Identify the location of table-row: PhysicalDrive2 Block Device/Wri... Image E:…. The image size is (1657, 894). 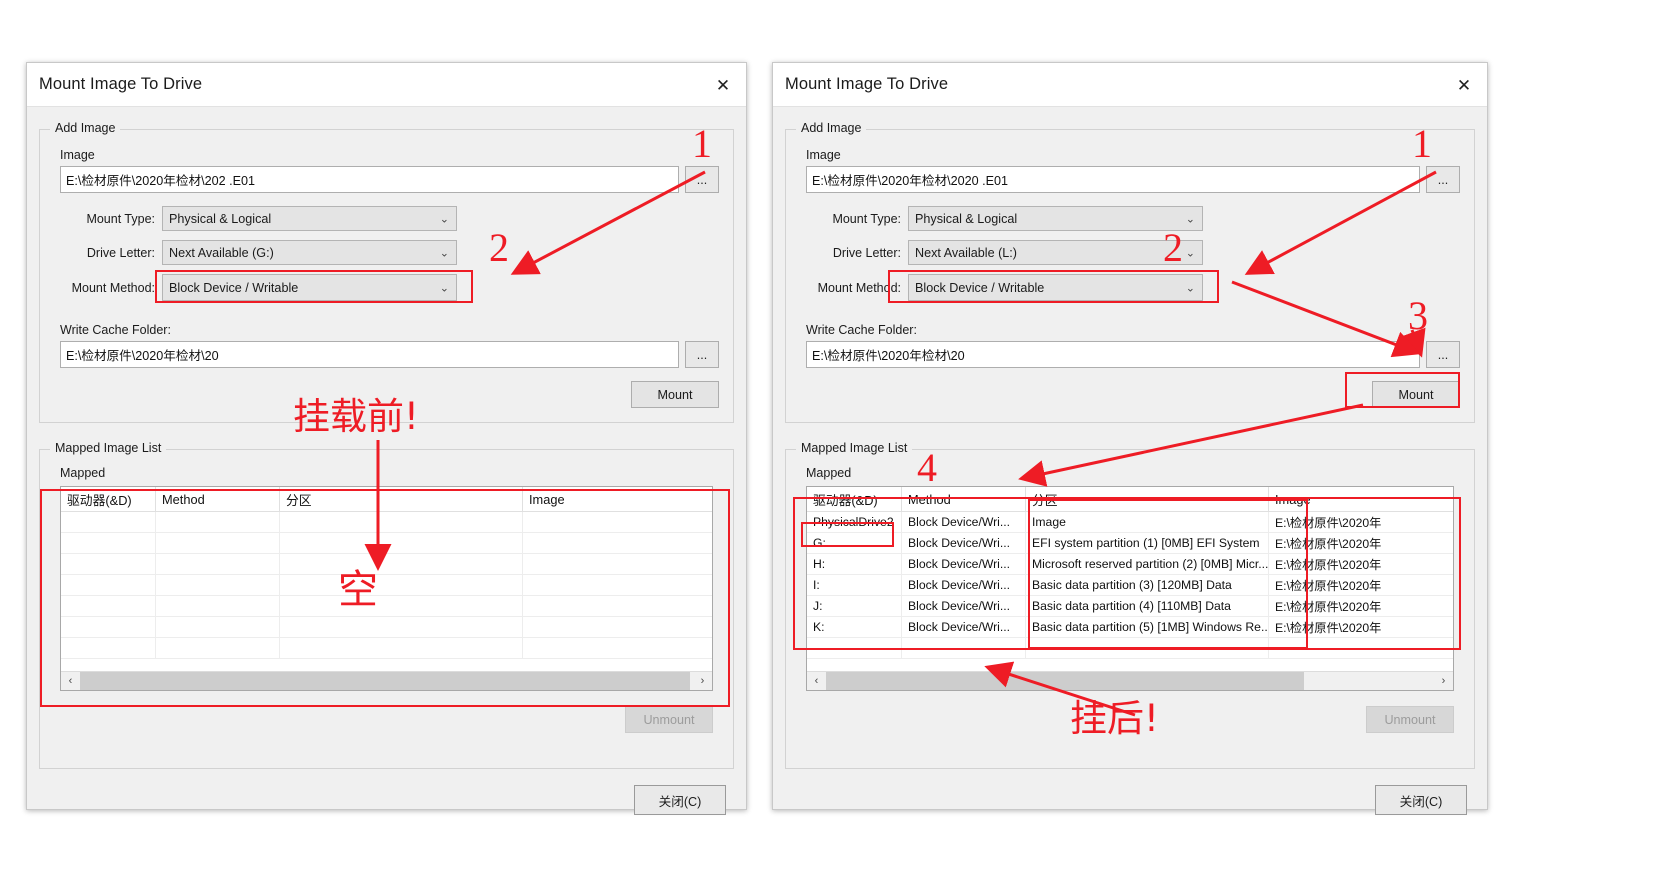
(1130, 522).